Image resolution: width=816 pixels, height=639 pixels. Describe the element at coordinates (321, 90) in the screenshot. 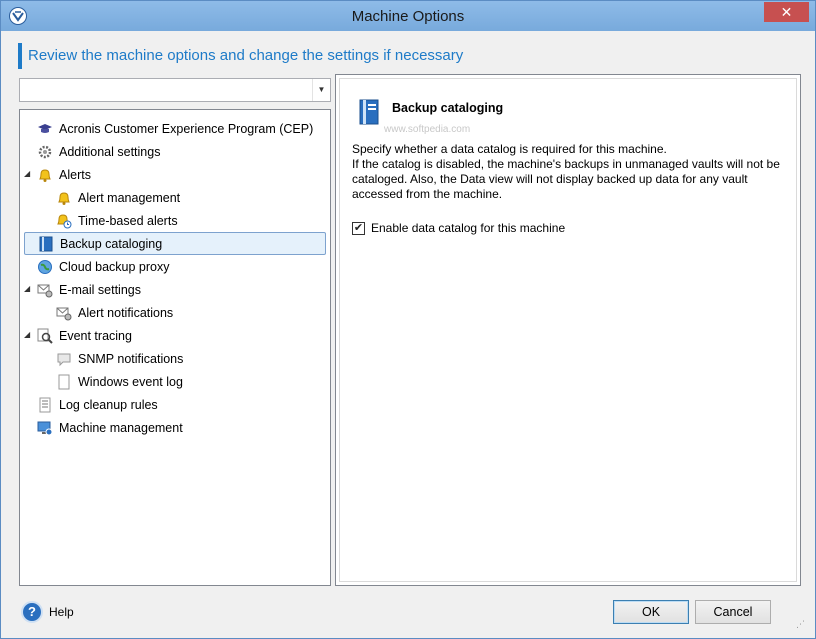

I see `dropdown-arrow-icon: ▼` at that location.